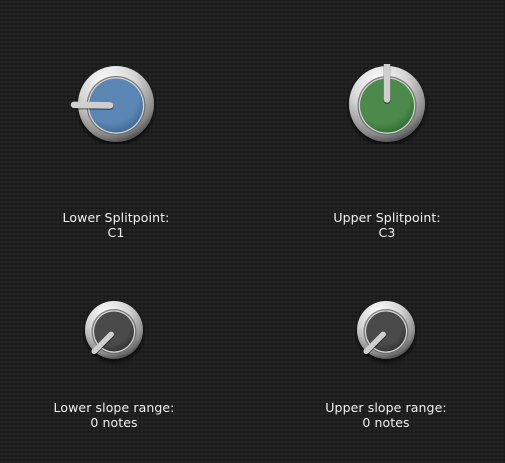 This screenshot has width=505, height=463. What do you see at coordinates (387, 232) in the screenshot?
I see `upper-splitpoint-value: C3` at bounding box center [387, 232].